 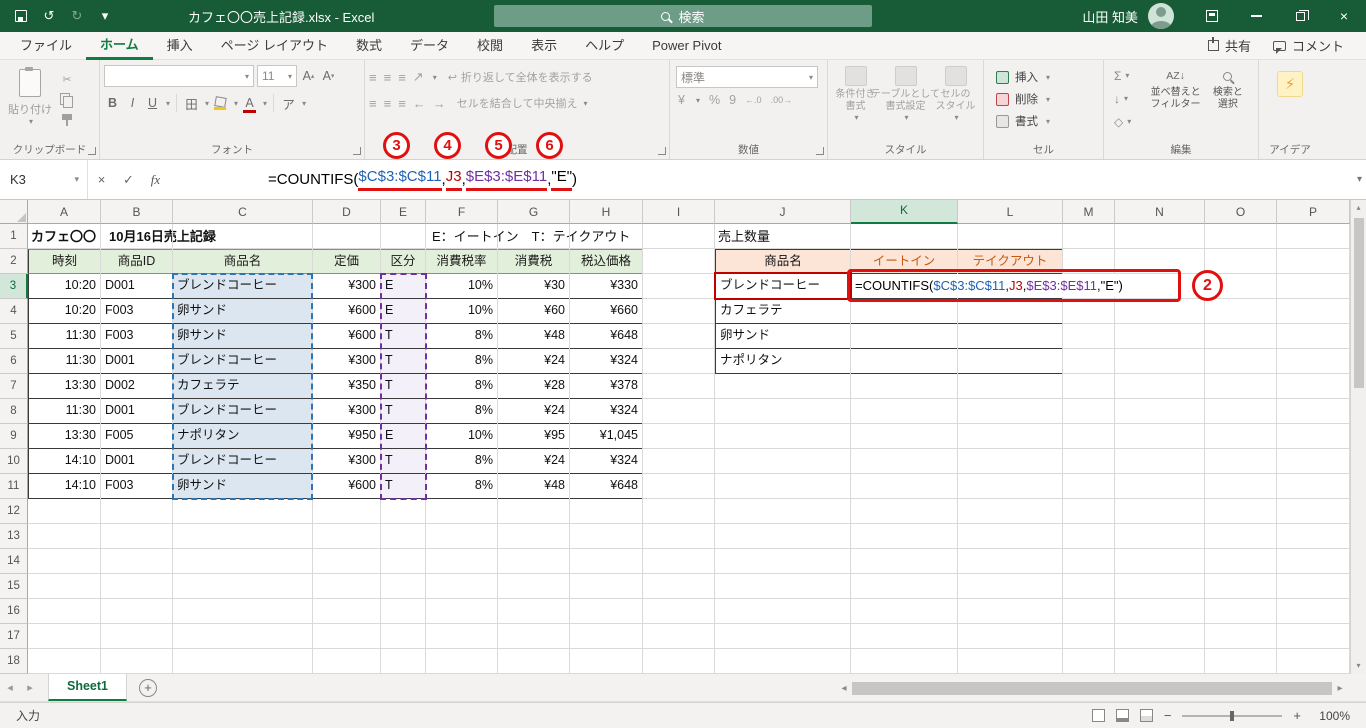 What do you see at coordinates (290, 76) in the screenshot?
I see `font-size-dropdown-icon: ▾` at bounding box center [290, 76].